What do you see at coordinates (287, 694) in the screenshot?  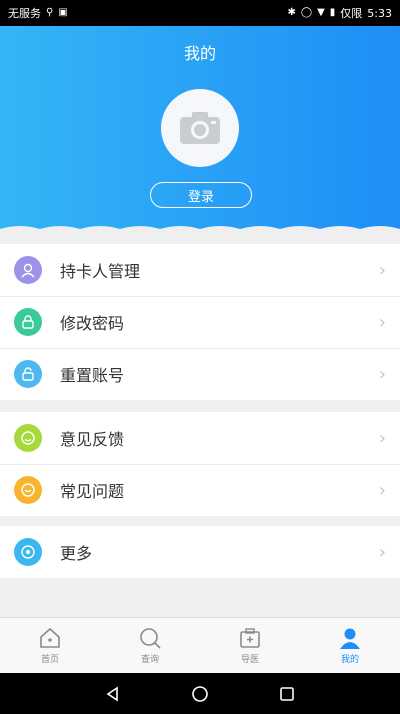 I see `recents-icon` at bounding box center [287, 694].